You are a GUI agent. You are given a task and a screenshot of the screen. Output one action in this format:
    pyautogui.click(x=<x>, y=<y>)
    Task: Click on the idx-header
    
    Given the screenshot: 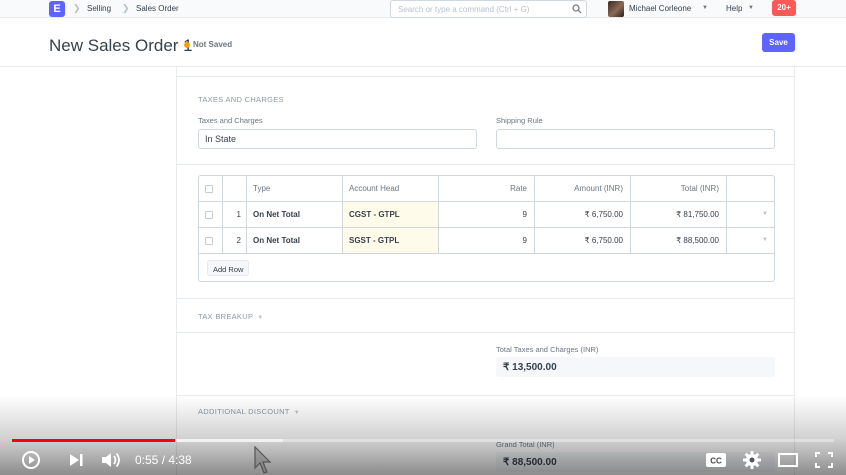 What is the action you would take?
    pyautogui.click(x=235, y=188)
    